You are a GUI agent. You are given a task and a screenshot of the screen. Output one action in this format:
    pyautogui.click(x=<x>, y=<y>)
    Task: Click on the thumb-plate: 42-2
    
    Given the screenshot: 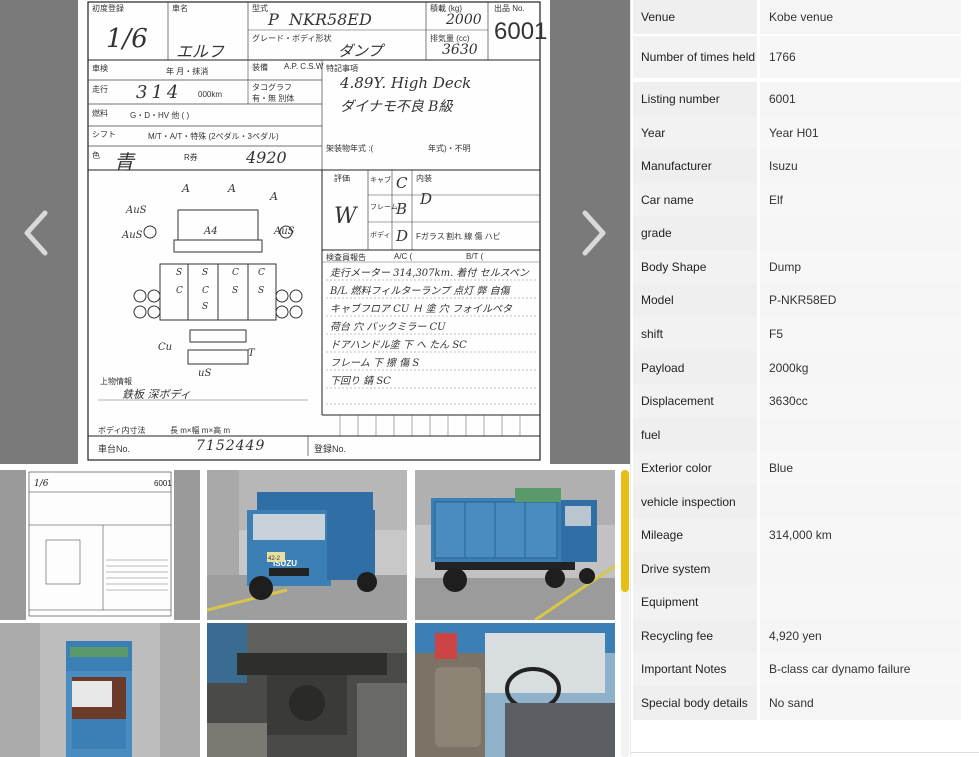 What is the action you would take?
    pyautogui.click(x=274, y=559)
    